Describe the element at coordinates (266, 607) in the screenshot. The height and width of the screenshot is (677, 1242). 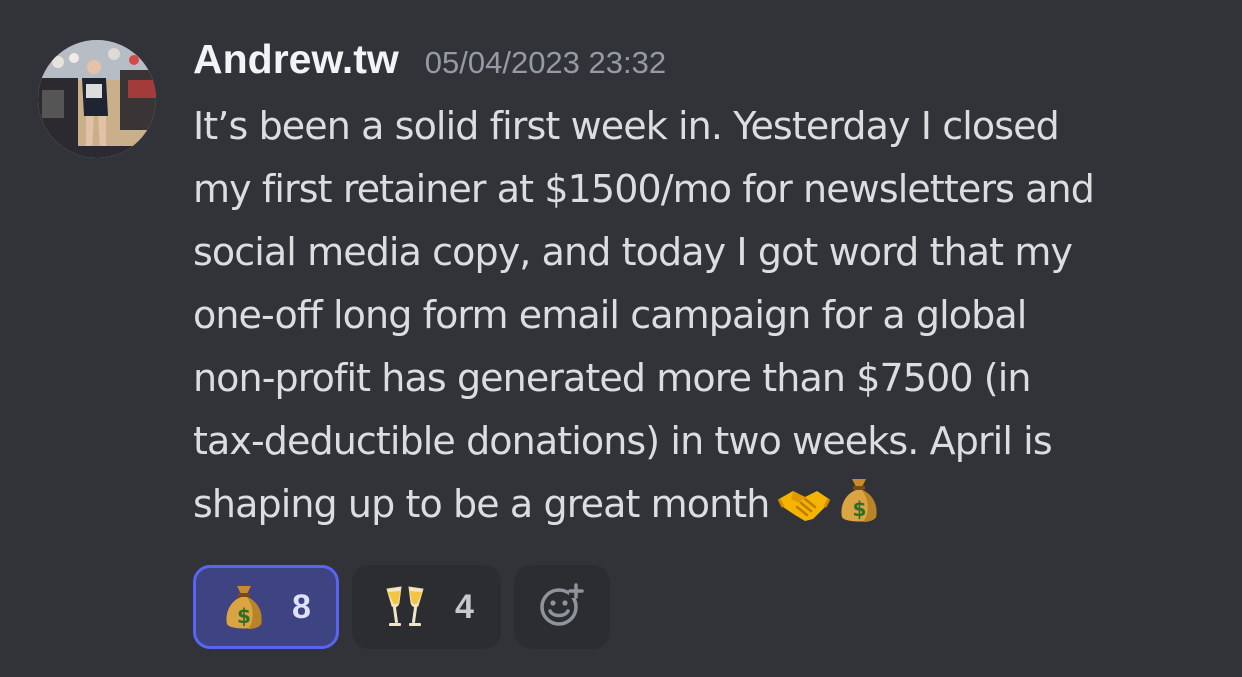
I see `reaction-money-bag: $ 8` at that location.